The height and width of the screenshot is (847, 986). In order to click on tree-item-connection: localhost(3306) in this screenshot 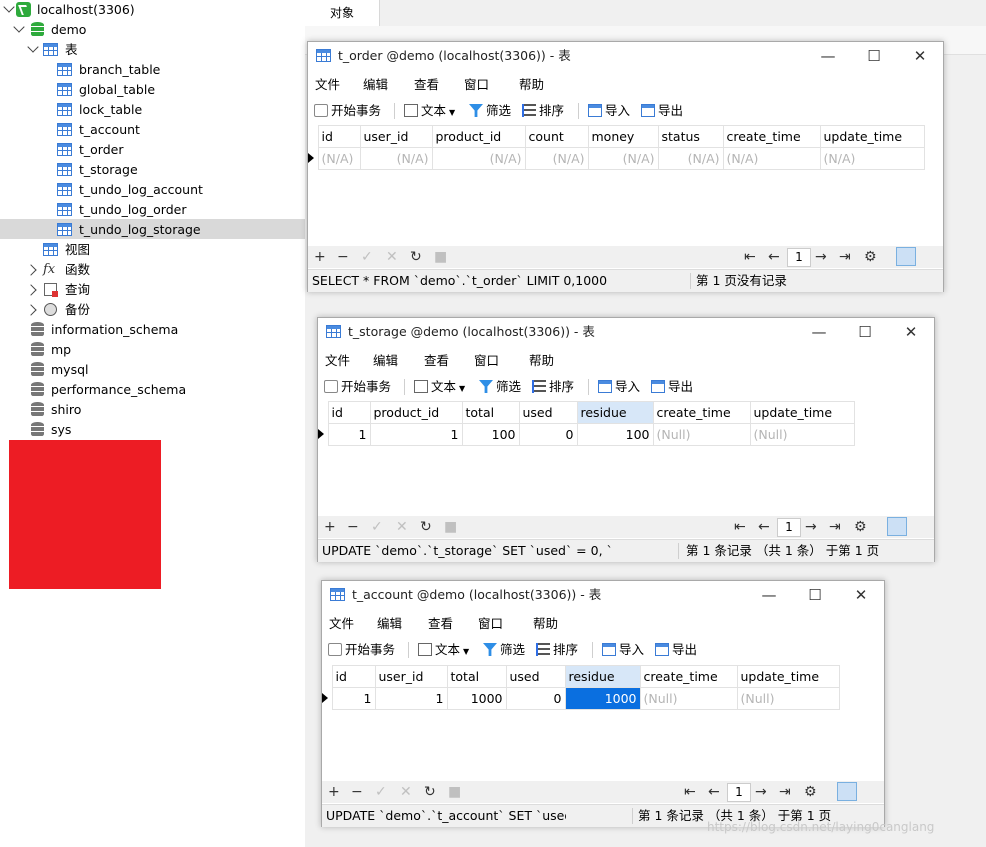, I will do `click(152, 10)`.